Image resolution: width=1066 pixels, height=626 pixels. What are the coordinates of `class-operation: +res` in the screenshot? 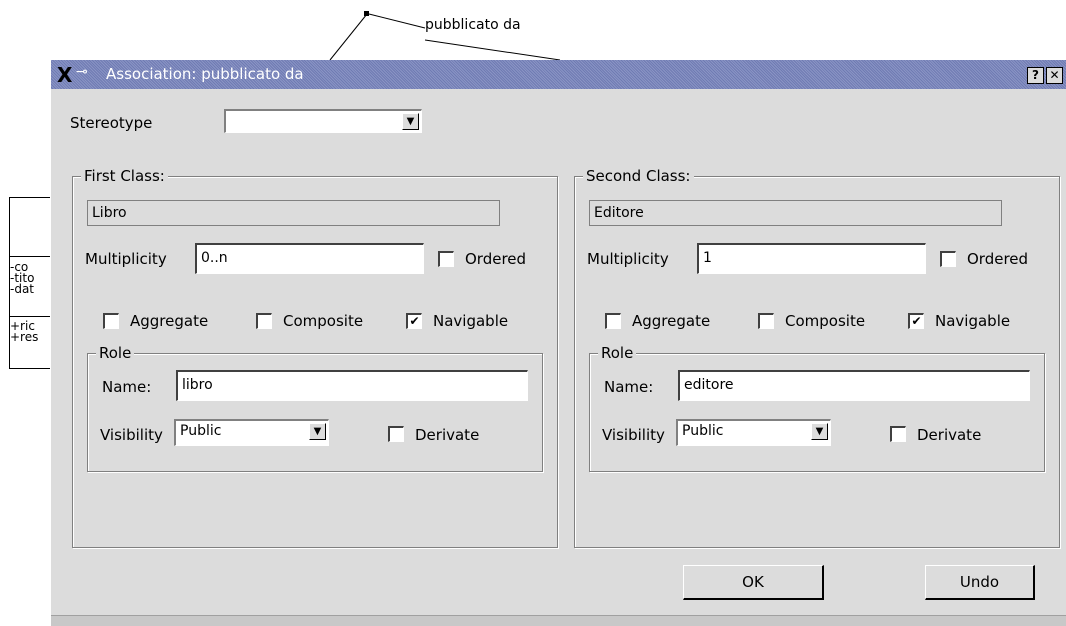 It's located at (24, 337).